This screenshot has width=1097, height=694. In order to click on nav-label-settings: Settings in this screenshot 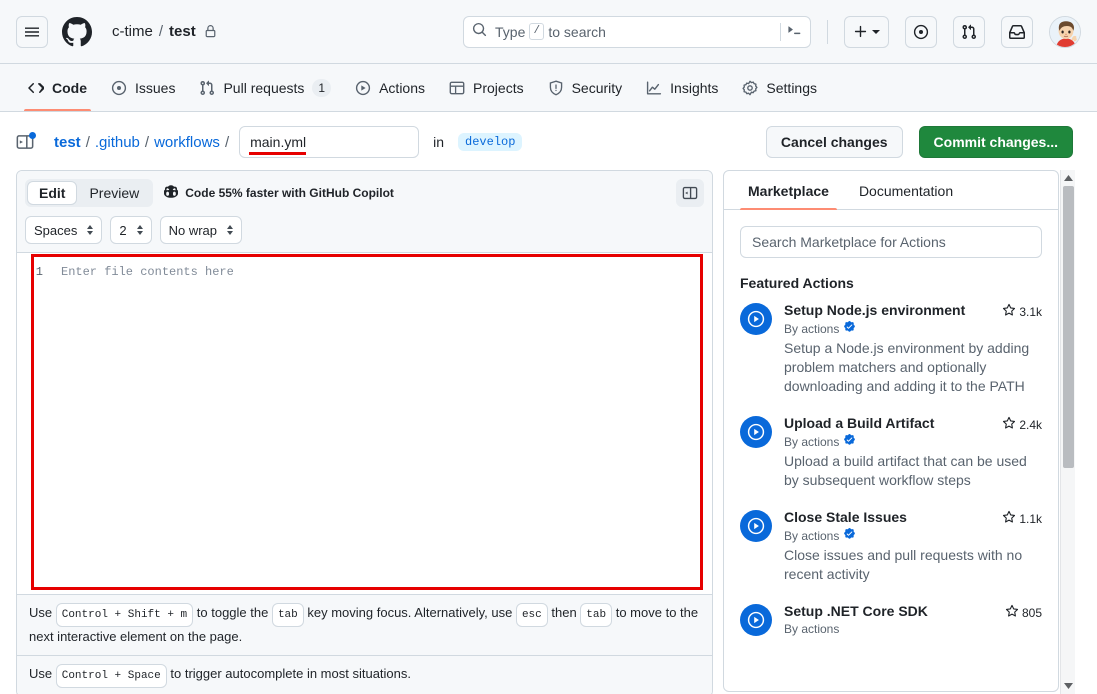, I will do `click(792, 87)`.